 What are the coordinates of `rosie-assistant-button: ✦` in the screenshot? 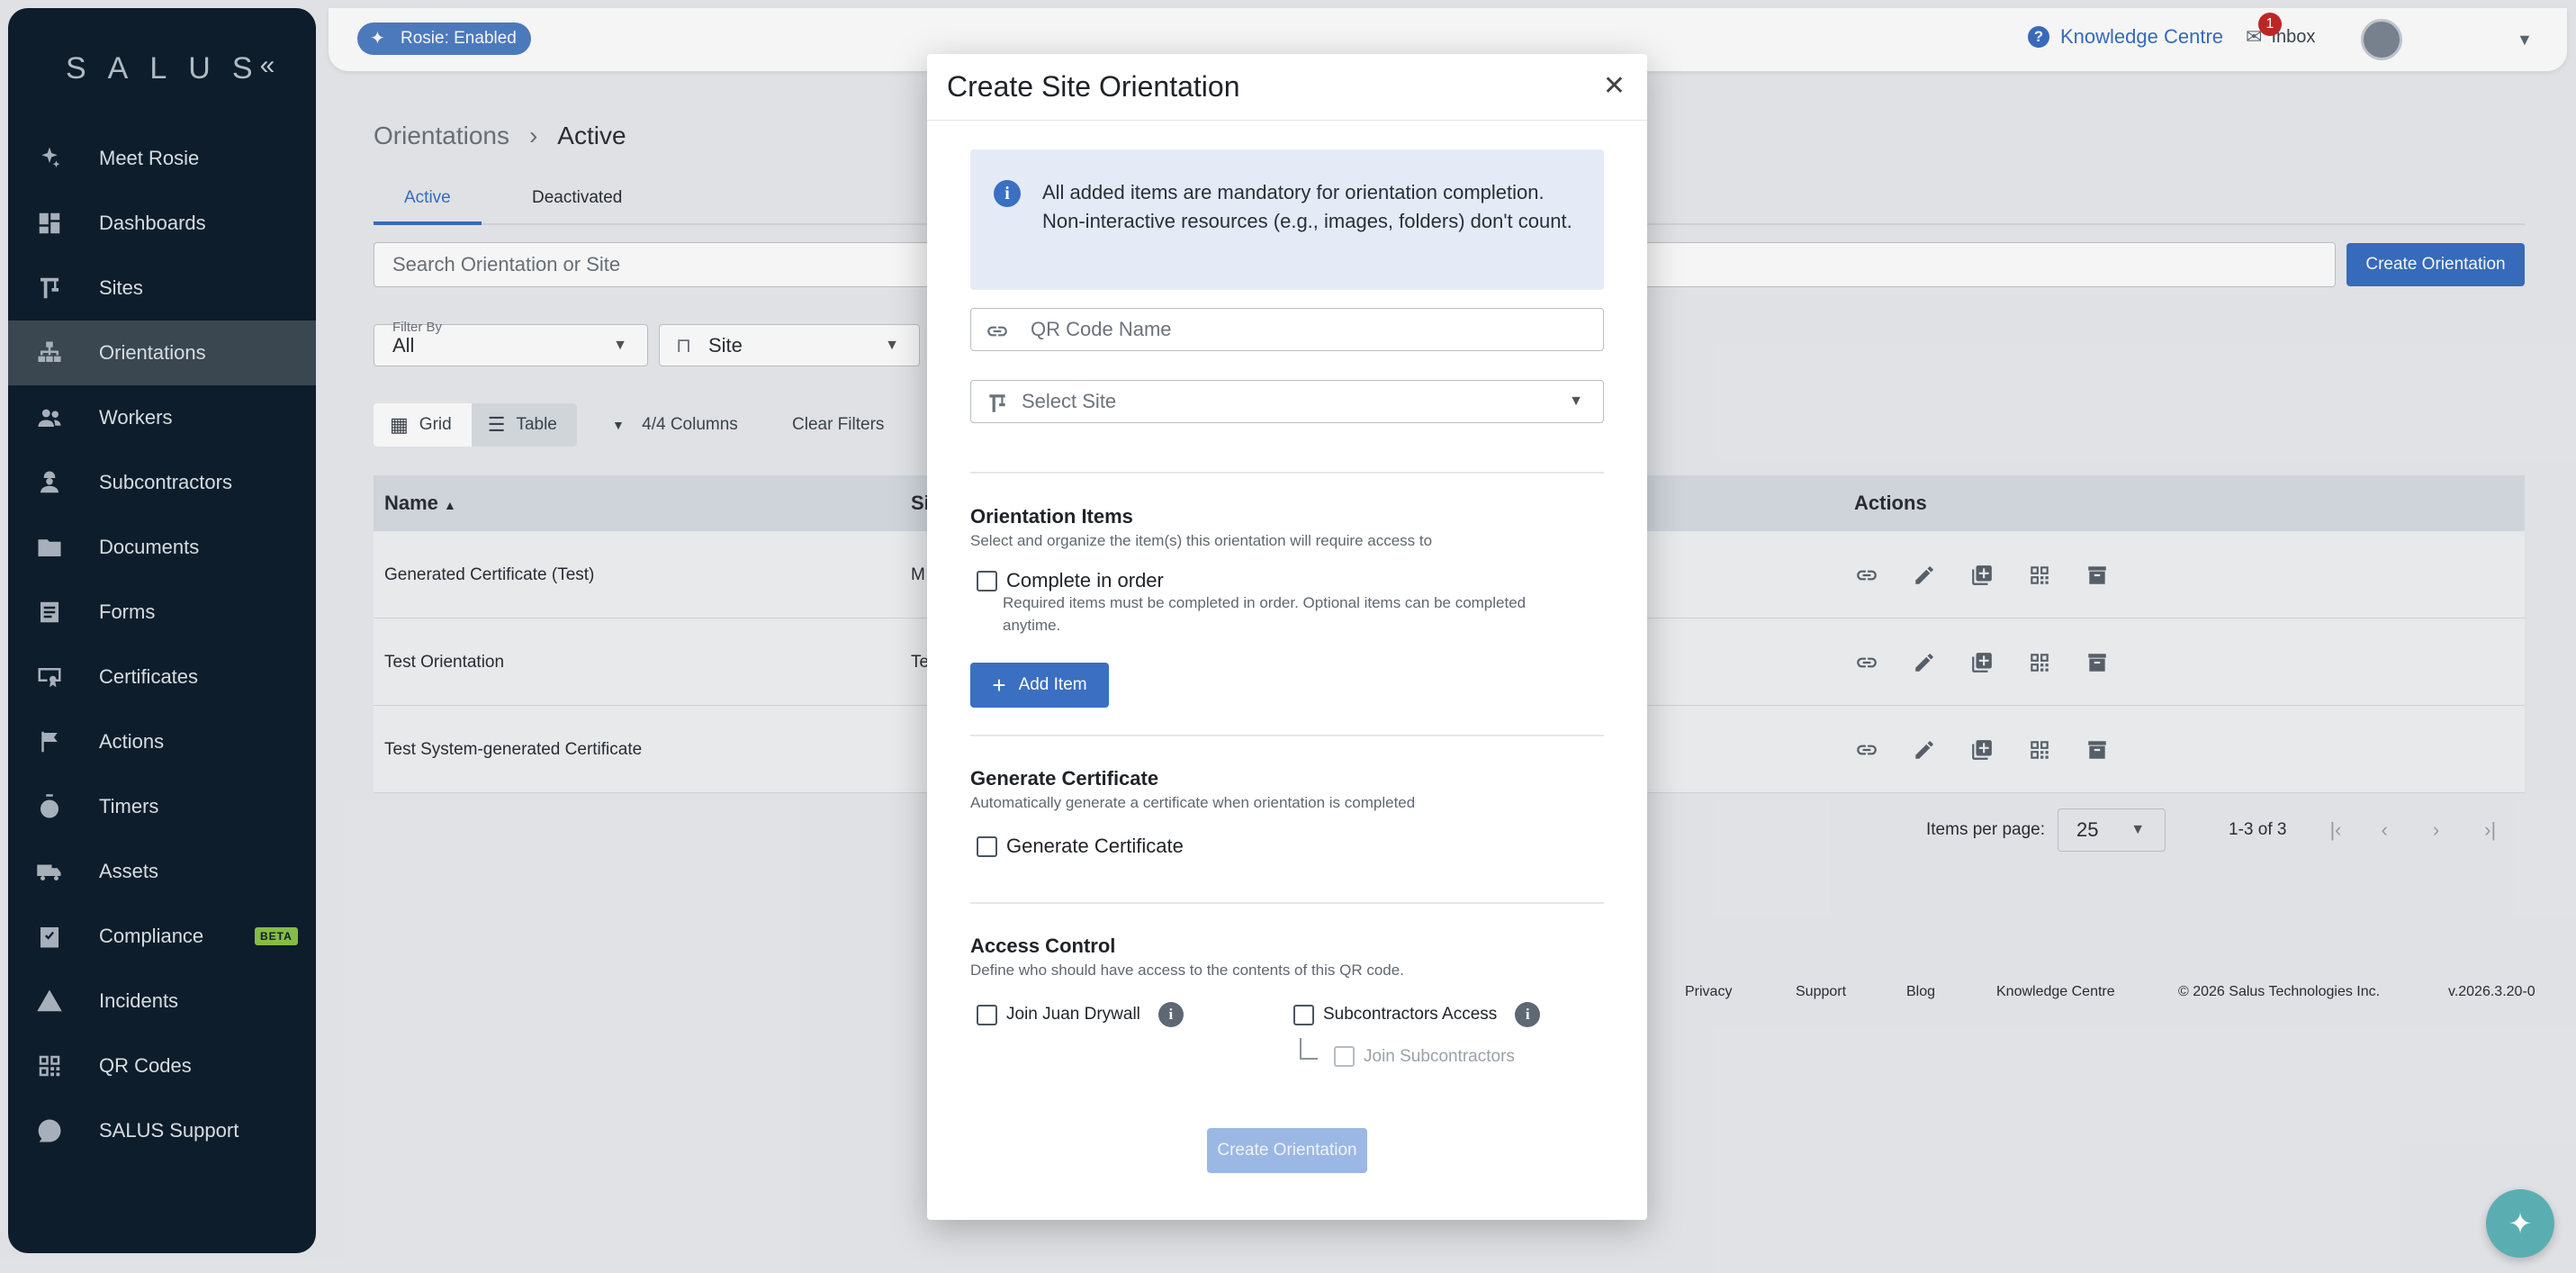 It's located at (2520, 1223).